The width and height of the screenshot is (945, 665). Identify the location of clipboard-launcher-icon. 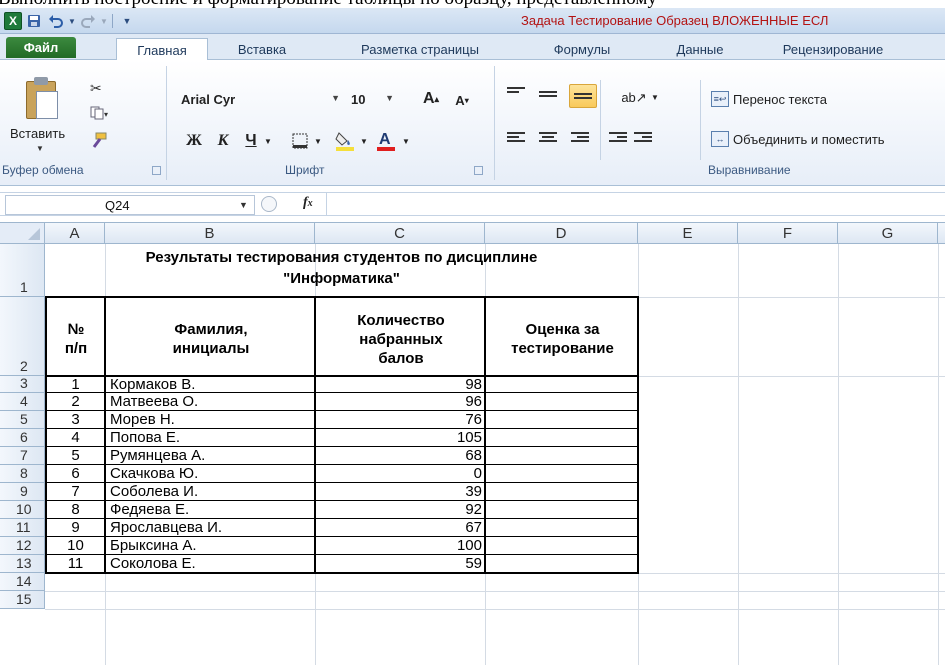
(156, 170).